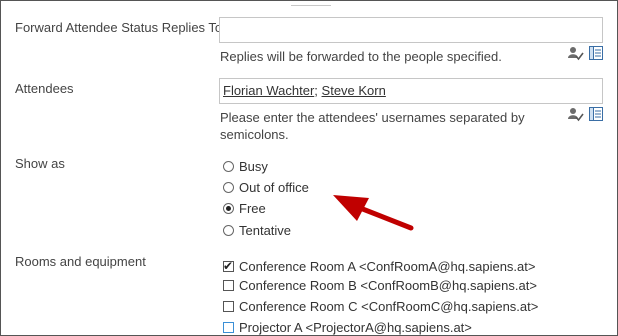 Image resolution: width=618 pixels, height=336 pixels. What do you see at coordinates (411, 30) in the screenshot?
I see `forward-replies-input` at bounding box center [411, 30].